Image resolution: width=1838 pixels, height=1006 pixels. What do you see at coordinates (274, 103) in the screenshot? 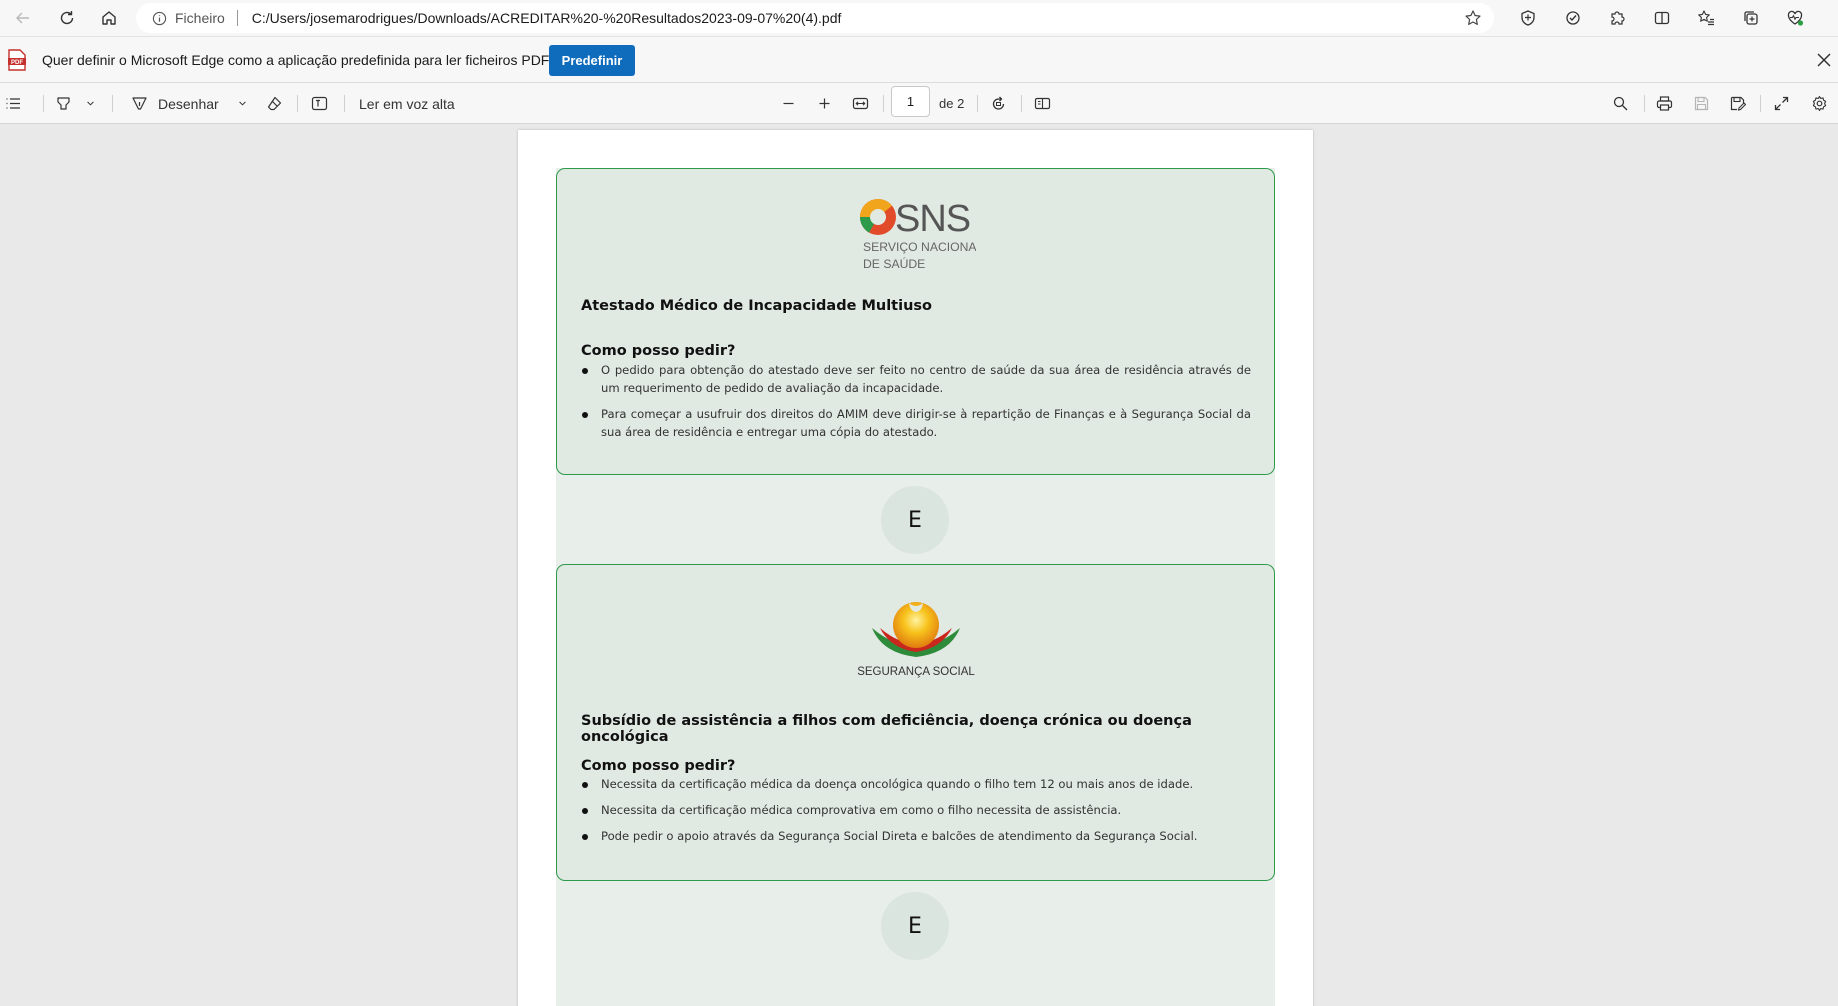
I see `erase-button` at bounding box center [274, 103].